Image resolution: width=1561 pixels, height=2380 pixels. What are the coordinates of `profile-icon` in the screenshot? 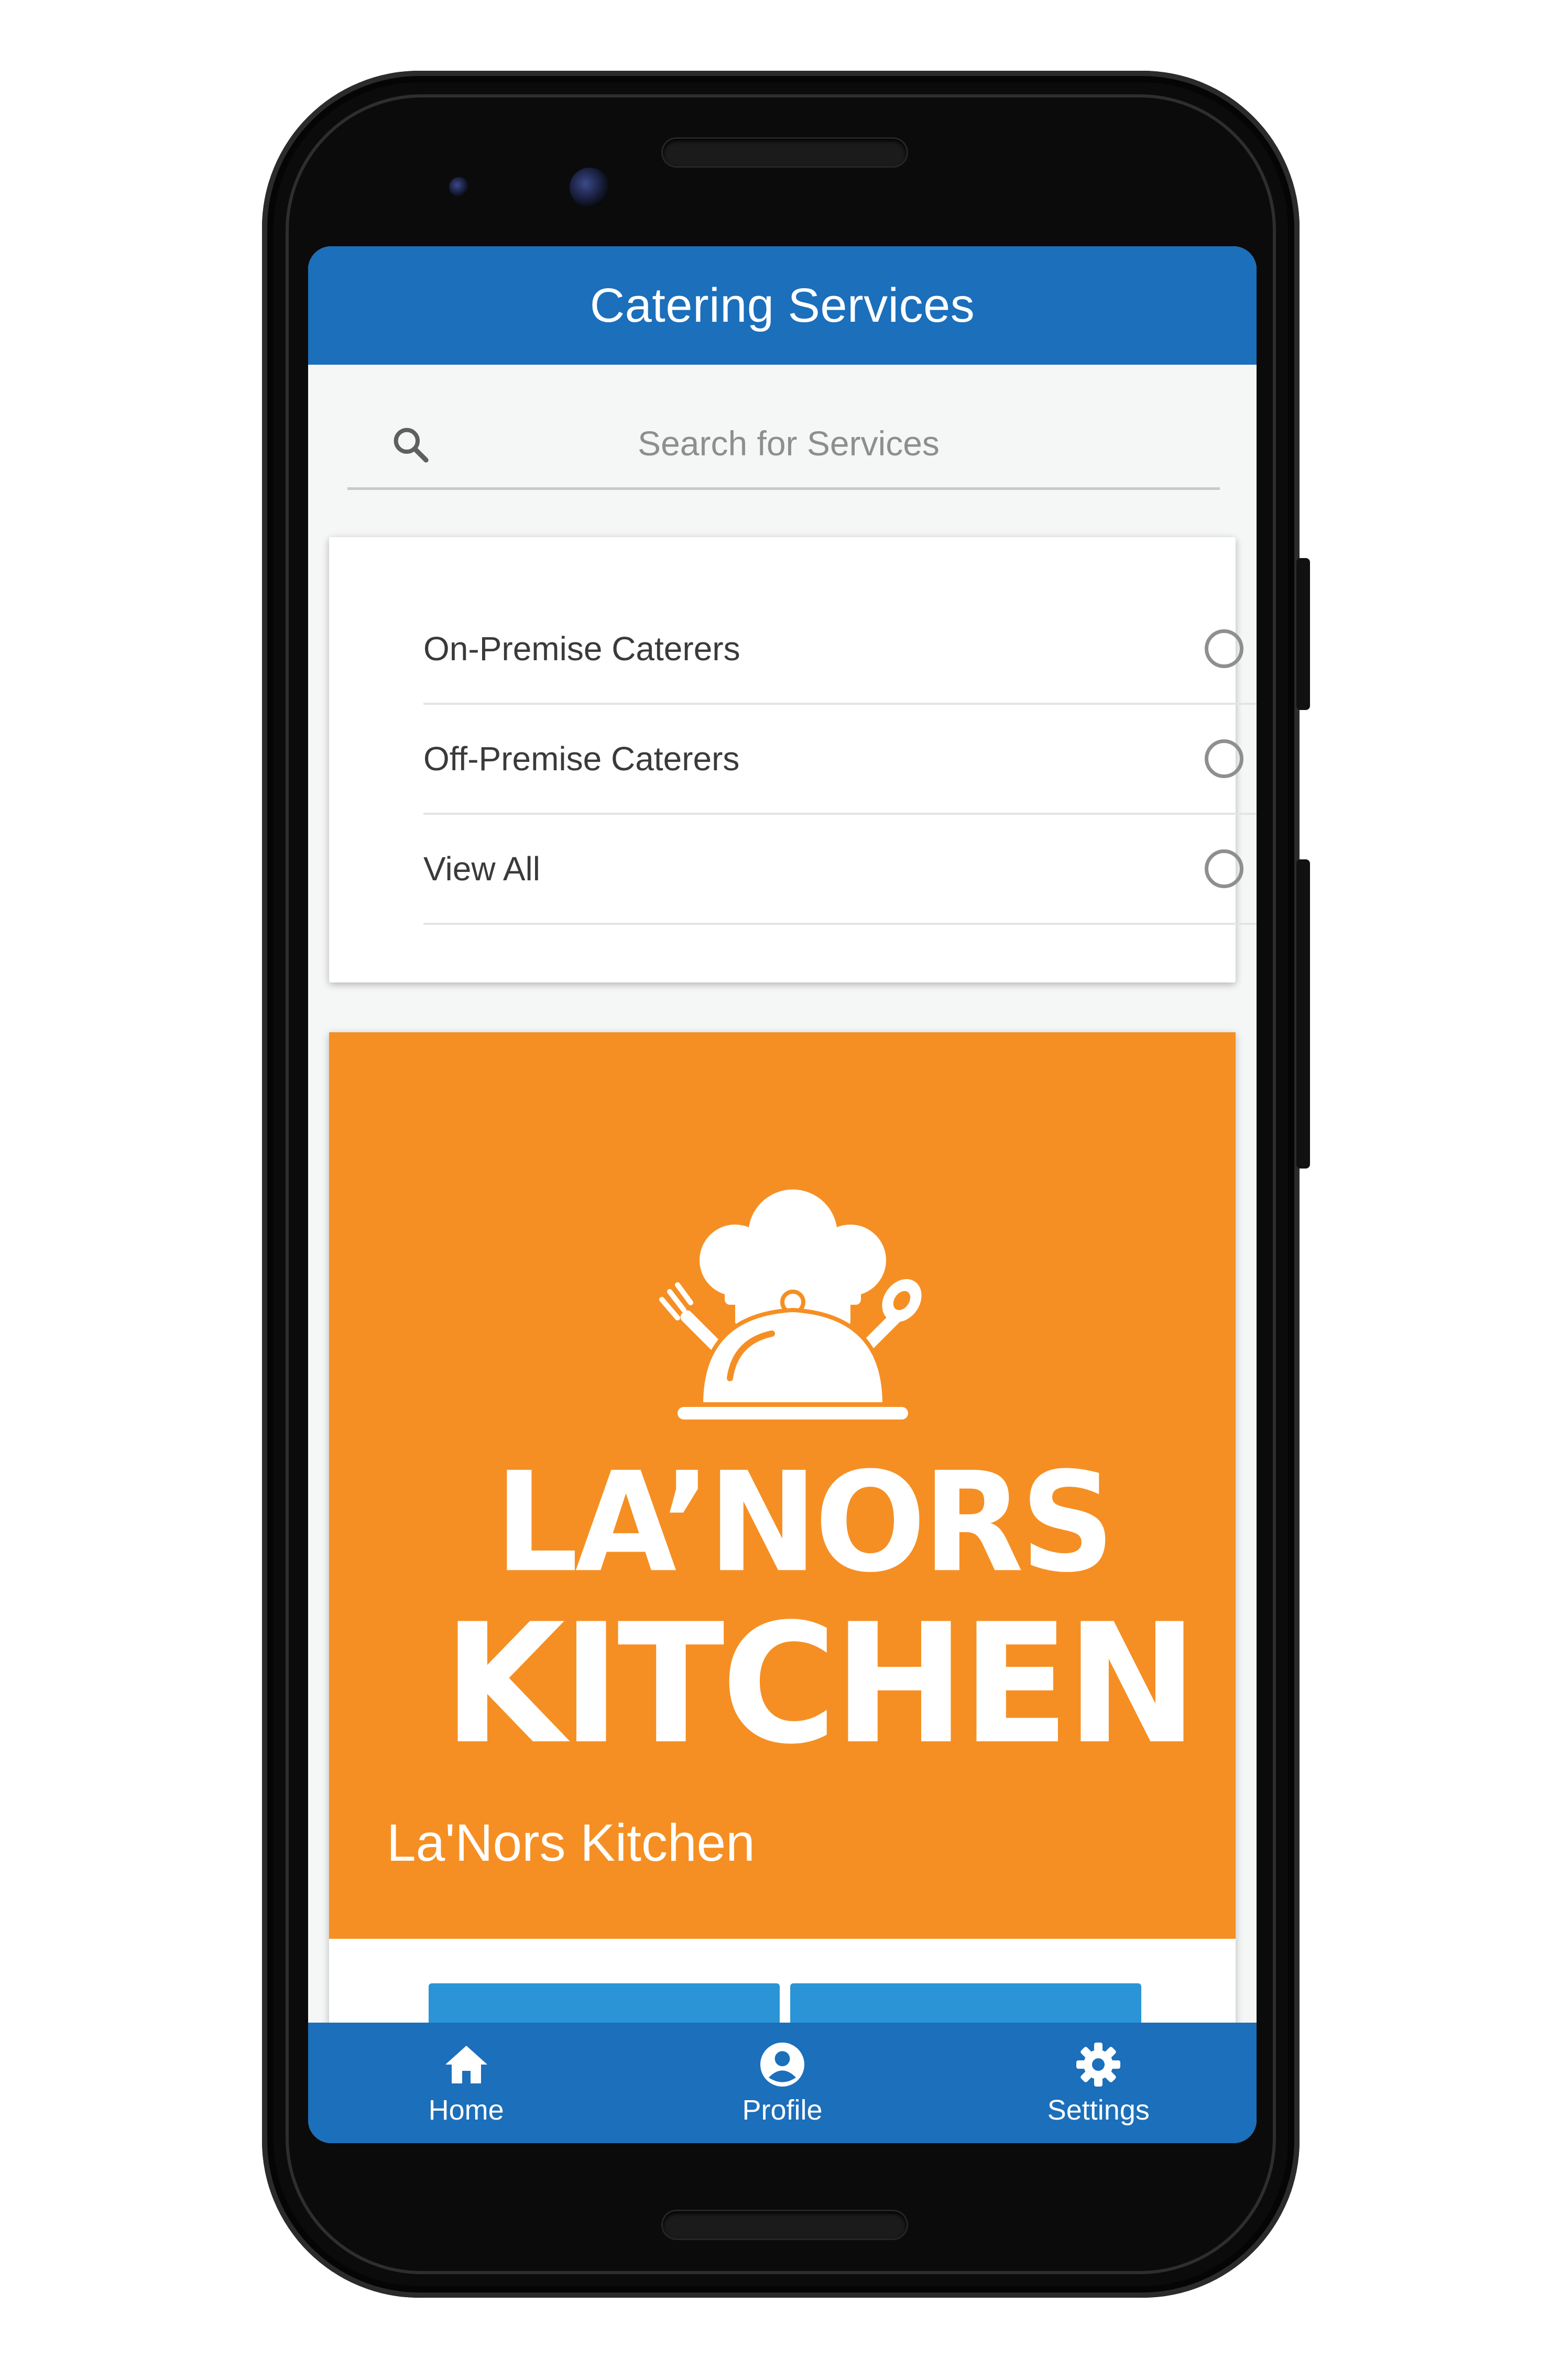 It's located at (782, 2065).